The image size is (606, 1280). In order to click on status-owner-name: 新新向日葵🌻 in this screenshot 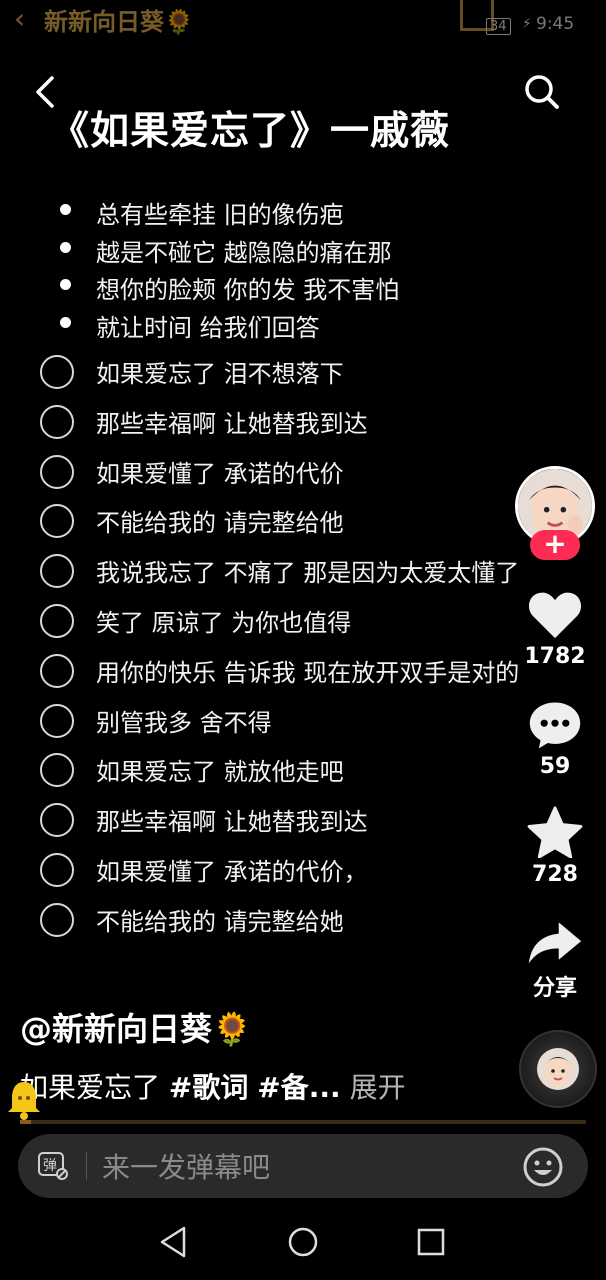, I will do `click(119, 22)`.